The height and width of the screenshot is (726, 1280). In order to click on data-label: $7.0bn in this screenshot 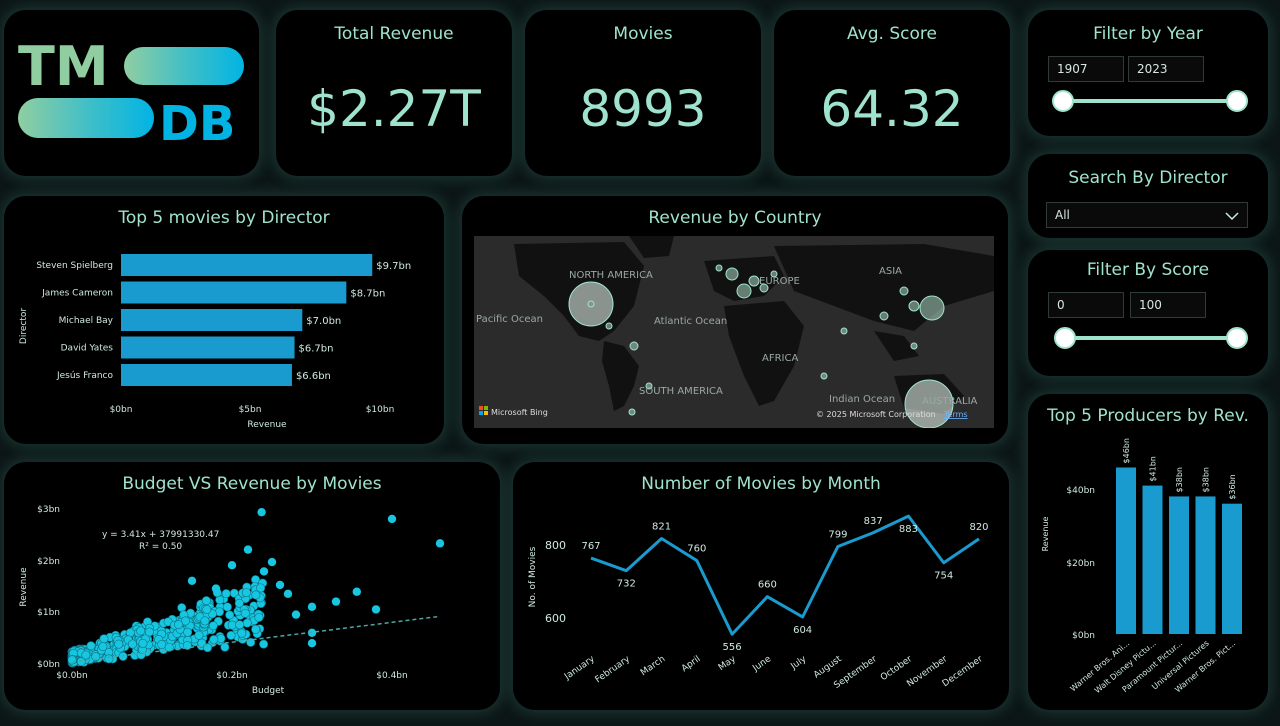, I will do `click(323, 321)`.